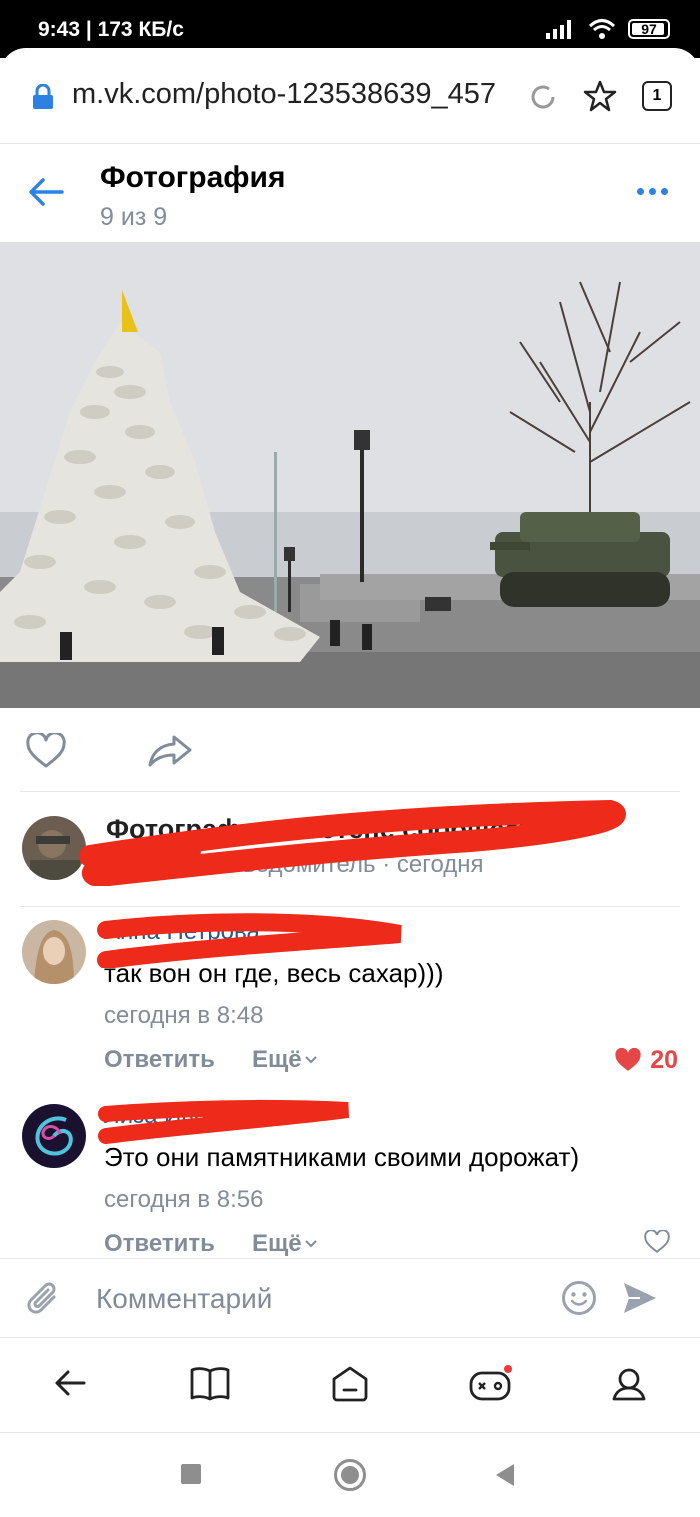 This screenshot has height=1517, width=700. Describe the element at coordinates (350, 193) in the screenshot. I see `page-header: Фотография 9 из 9` at that location.